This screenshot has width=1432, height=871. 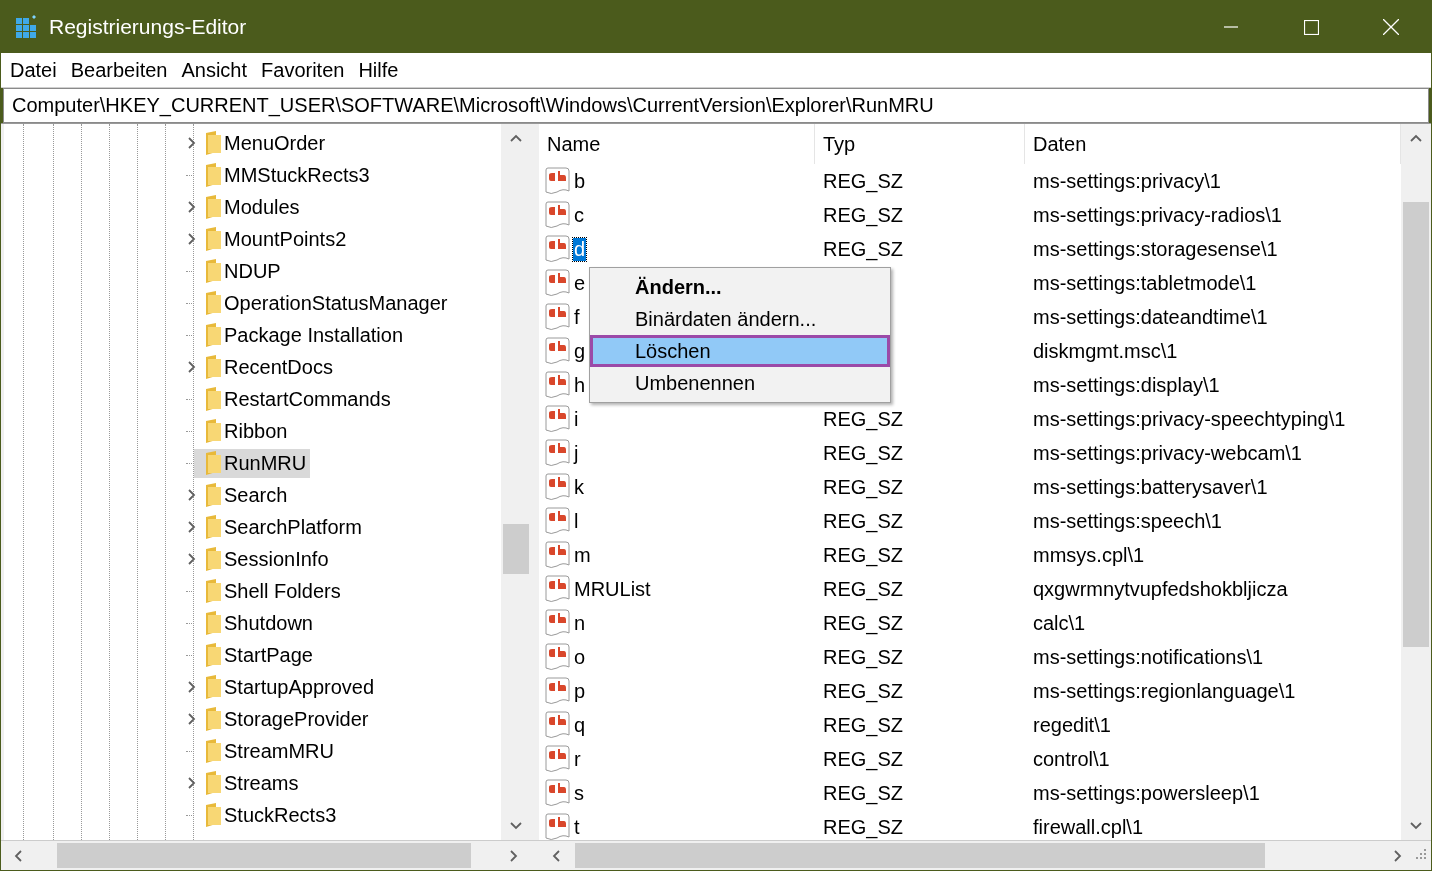 What do you see at coordinates (33, 70) in the screenshot?
I see `menu-item: Datei` at bounding box center [33, 70].